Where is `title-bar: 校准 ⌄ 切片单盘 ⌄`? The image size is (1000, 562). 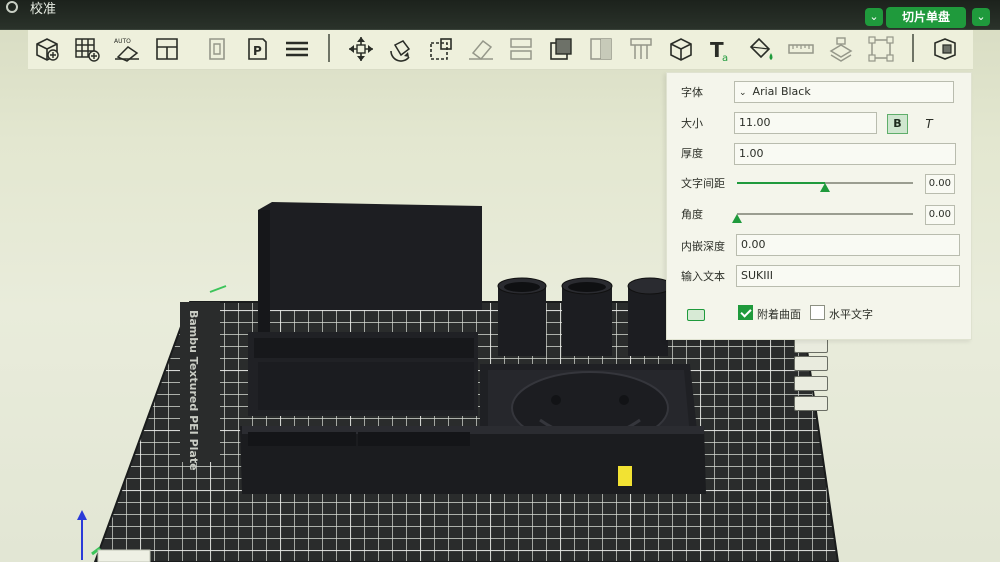 title-bar: 校准 ⌄ 切片单盘 ⌄ is located at coordinates (500, 15).